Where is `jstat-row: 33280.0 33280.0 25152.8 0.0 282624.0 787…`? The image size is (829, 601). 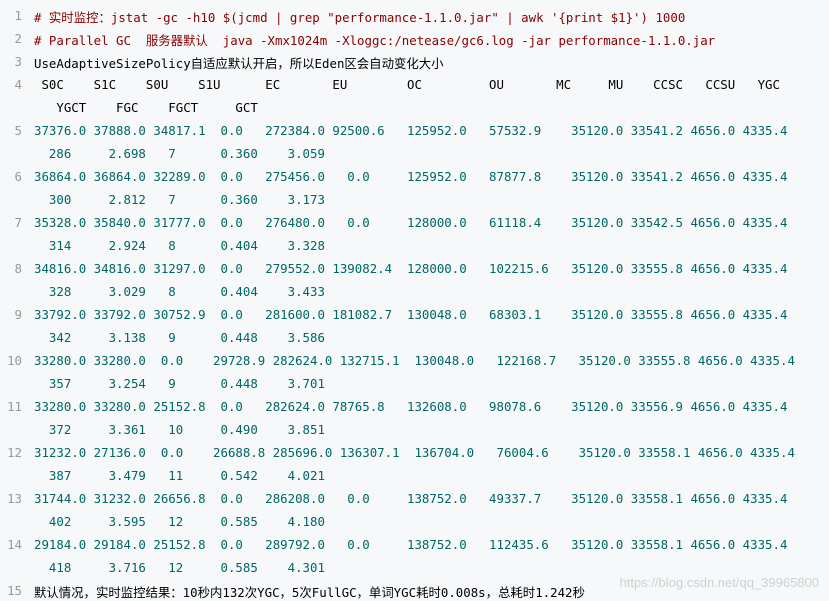 jstat-row: 33280.0 33280.0 25152.8 0.0 282624.0 787… is located at coordinates (411, 406).